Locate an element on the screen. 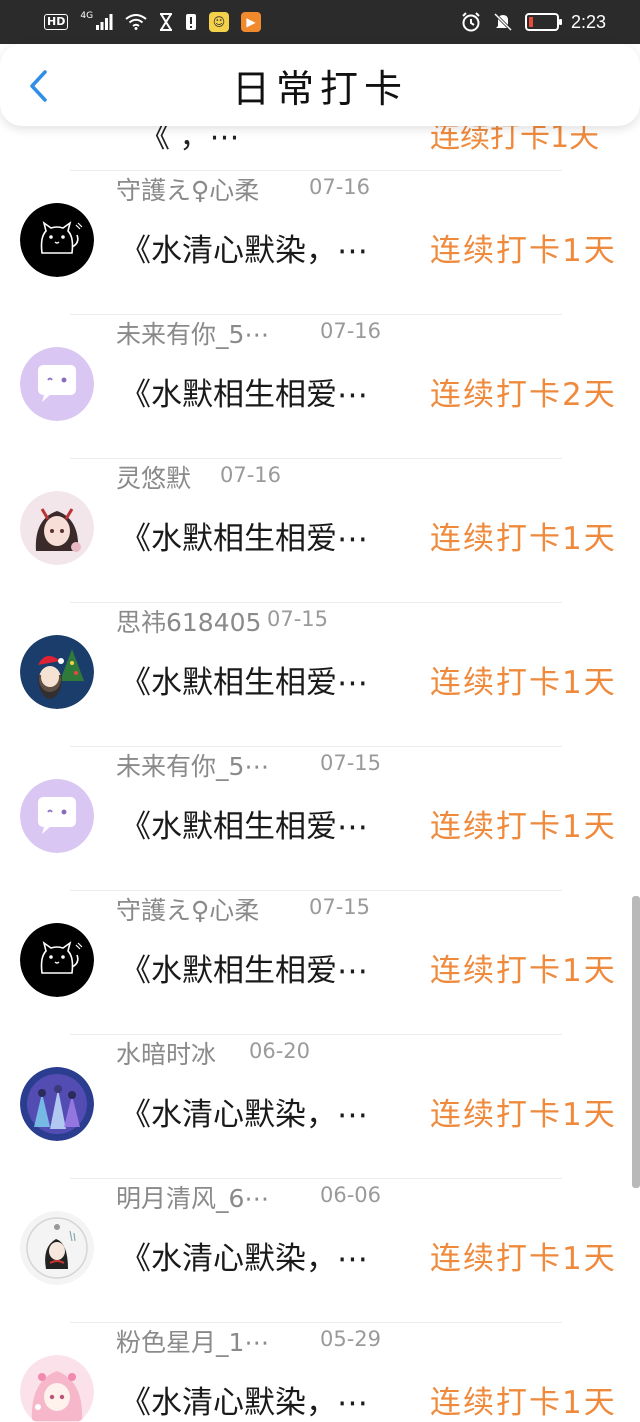  item-meta: 明月清风_6⋯ is located at coordinates (192, 1197).